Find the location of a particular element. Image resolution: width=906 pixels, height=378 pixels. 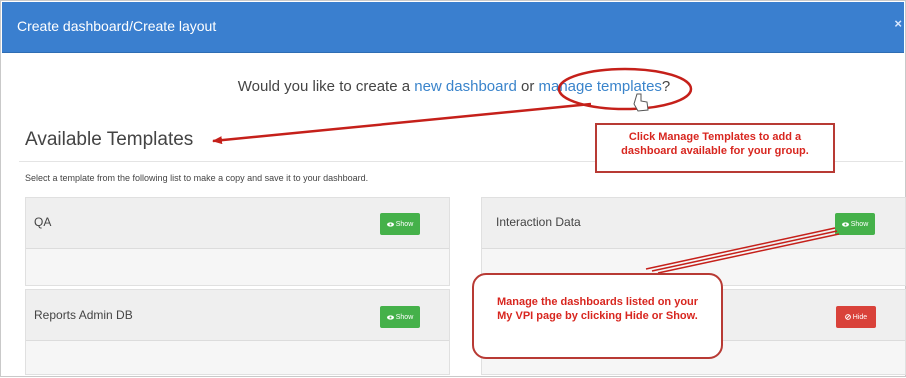

hand-cursor-icon is located at coordinates (641, 102).